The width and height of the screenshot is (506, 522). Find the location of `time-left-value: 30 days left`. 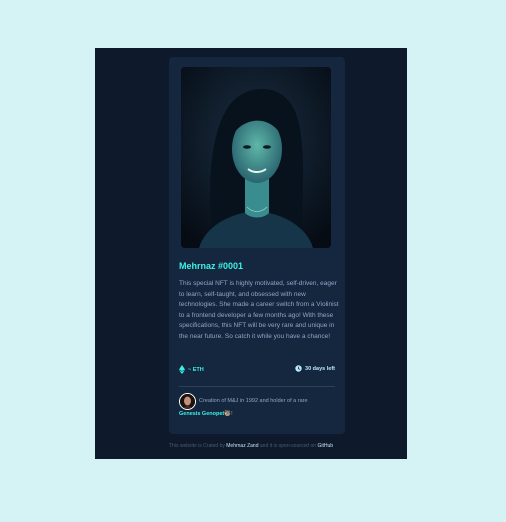

time-left-value: 30 days left is located at coordinates (320, 368).